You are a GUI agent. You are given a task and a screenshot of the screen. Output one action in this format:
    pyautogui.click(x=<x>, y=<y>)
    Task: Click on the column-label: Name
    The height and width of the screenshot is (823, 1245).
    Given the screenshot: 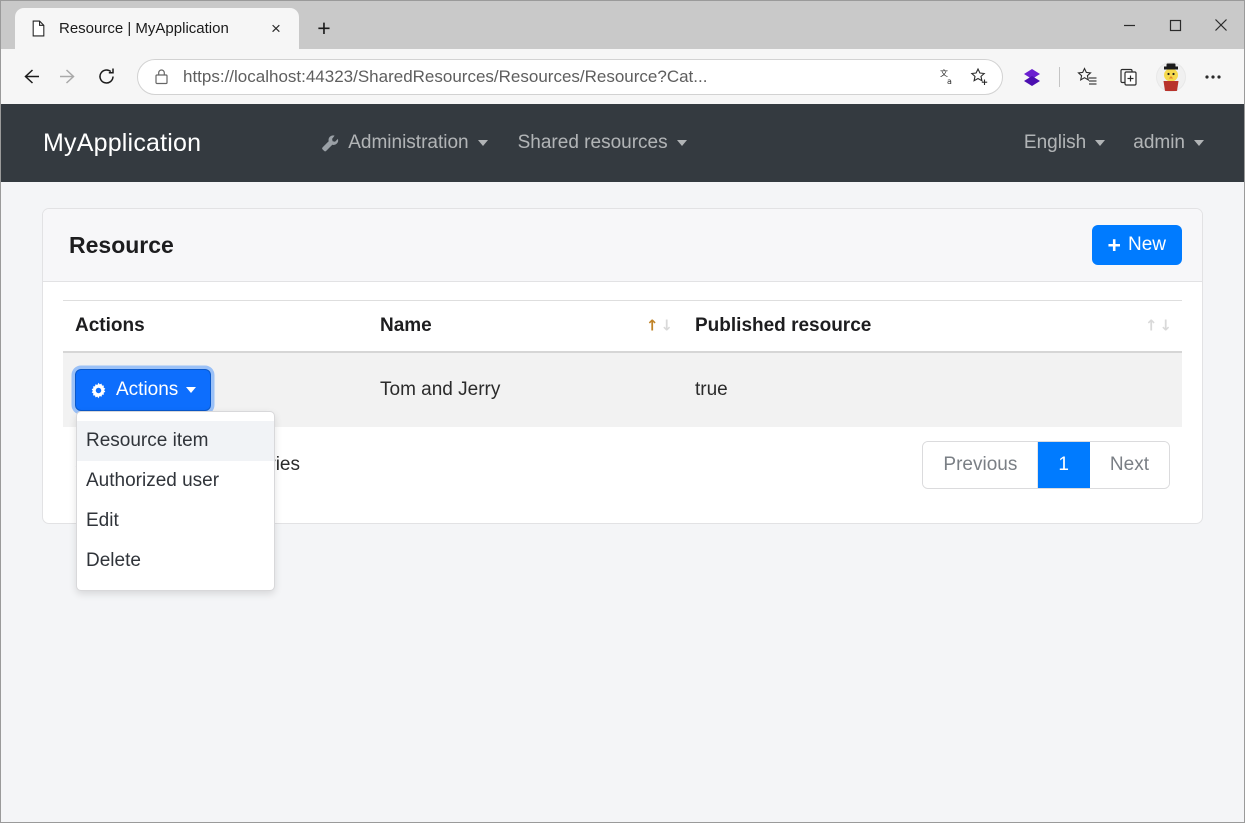 What is the action you would take?
    pyautogui.click(x=406, y=325)
    